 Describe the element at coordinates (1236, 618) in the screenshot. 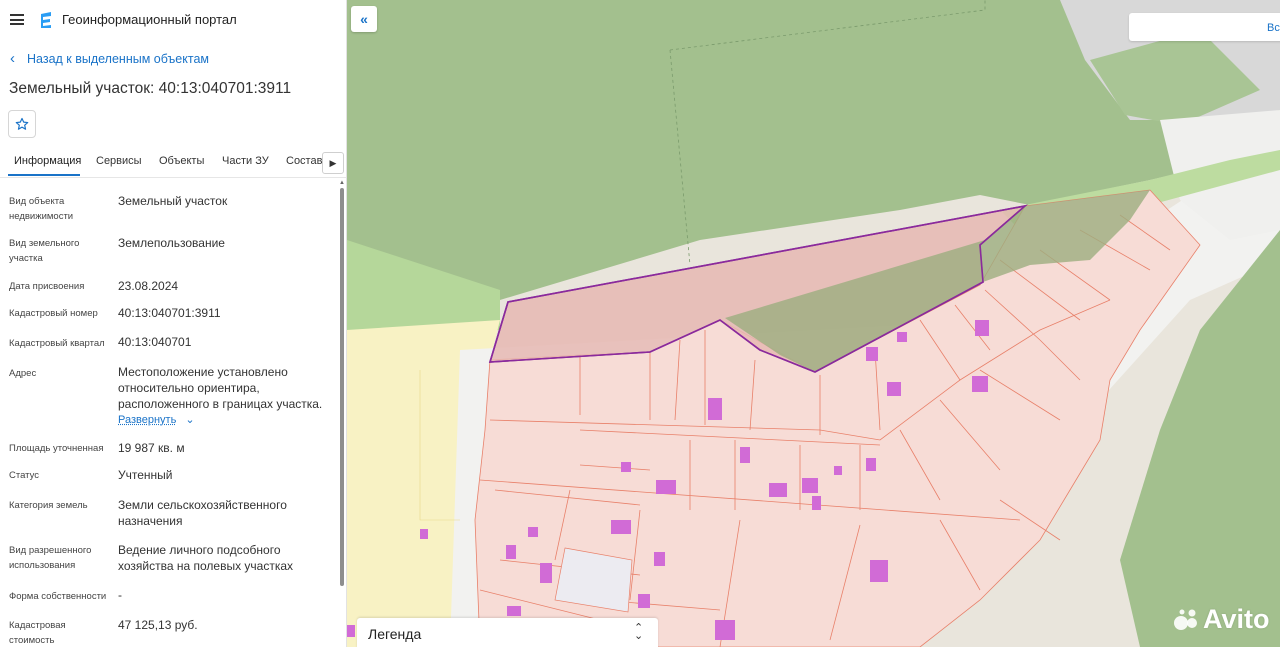

I see `watermark-text: Avito` at that location.